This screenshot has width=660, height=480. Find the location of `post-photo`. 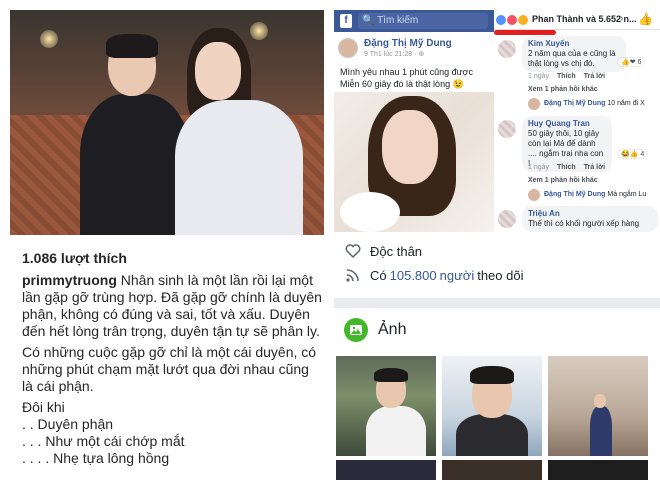

post-photo is located at coordinates (414, 162).